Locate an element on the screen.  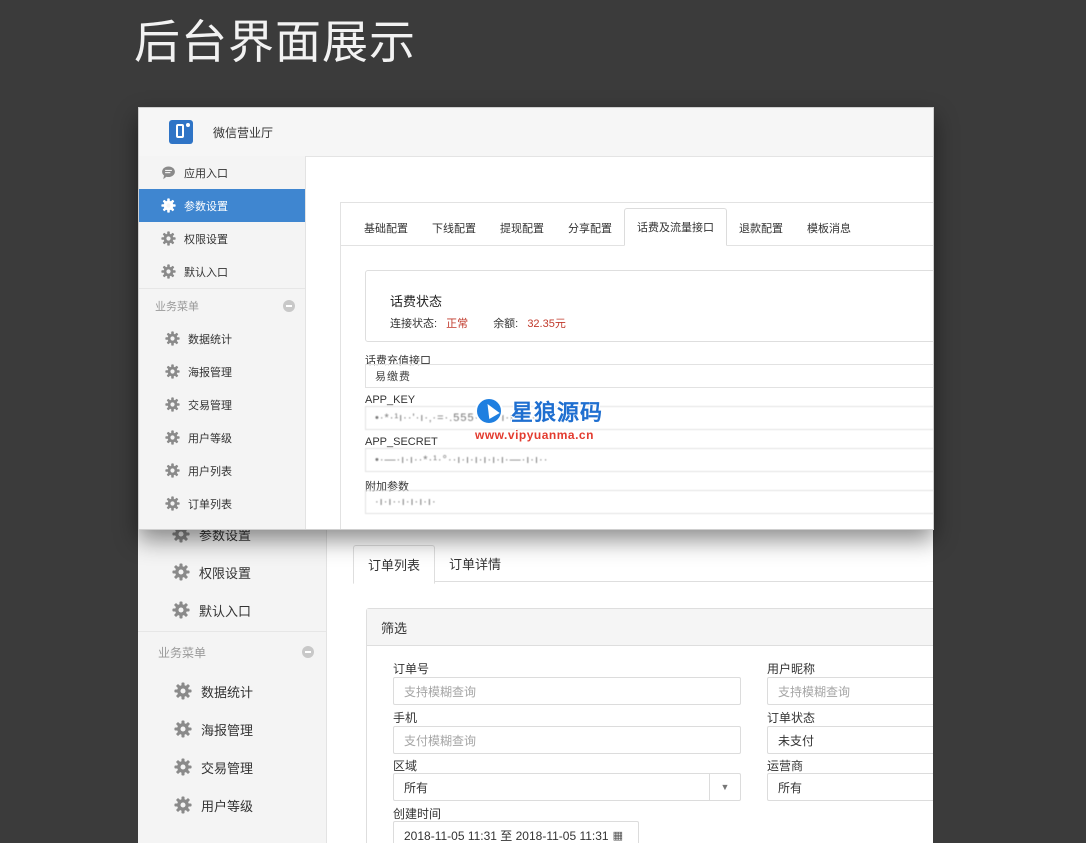
field-input: ·ı·ı··ı·ı·ı·ı· is located at coordinates (649, 502).